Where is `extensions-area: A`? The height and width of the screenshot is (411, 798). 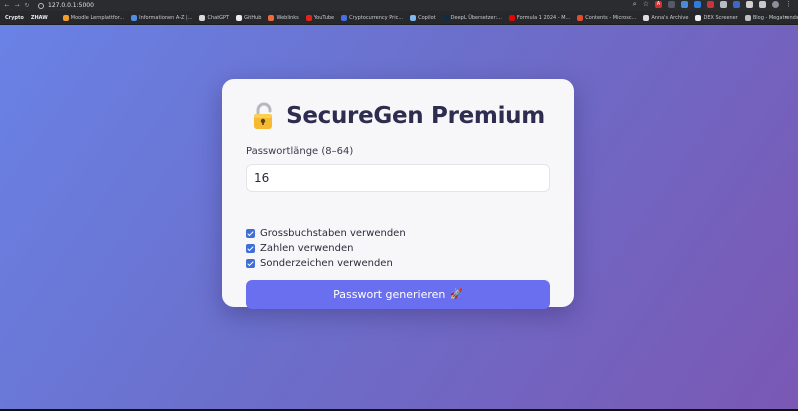
extensions-area: A is located at coordinates (710, 4).